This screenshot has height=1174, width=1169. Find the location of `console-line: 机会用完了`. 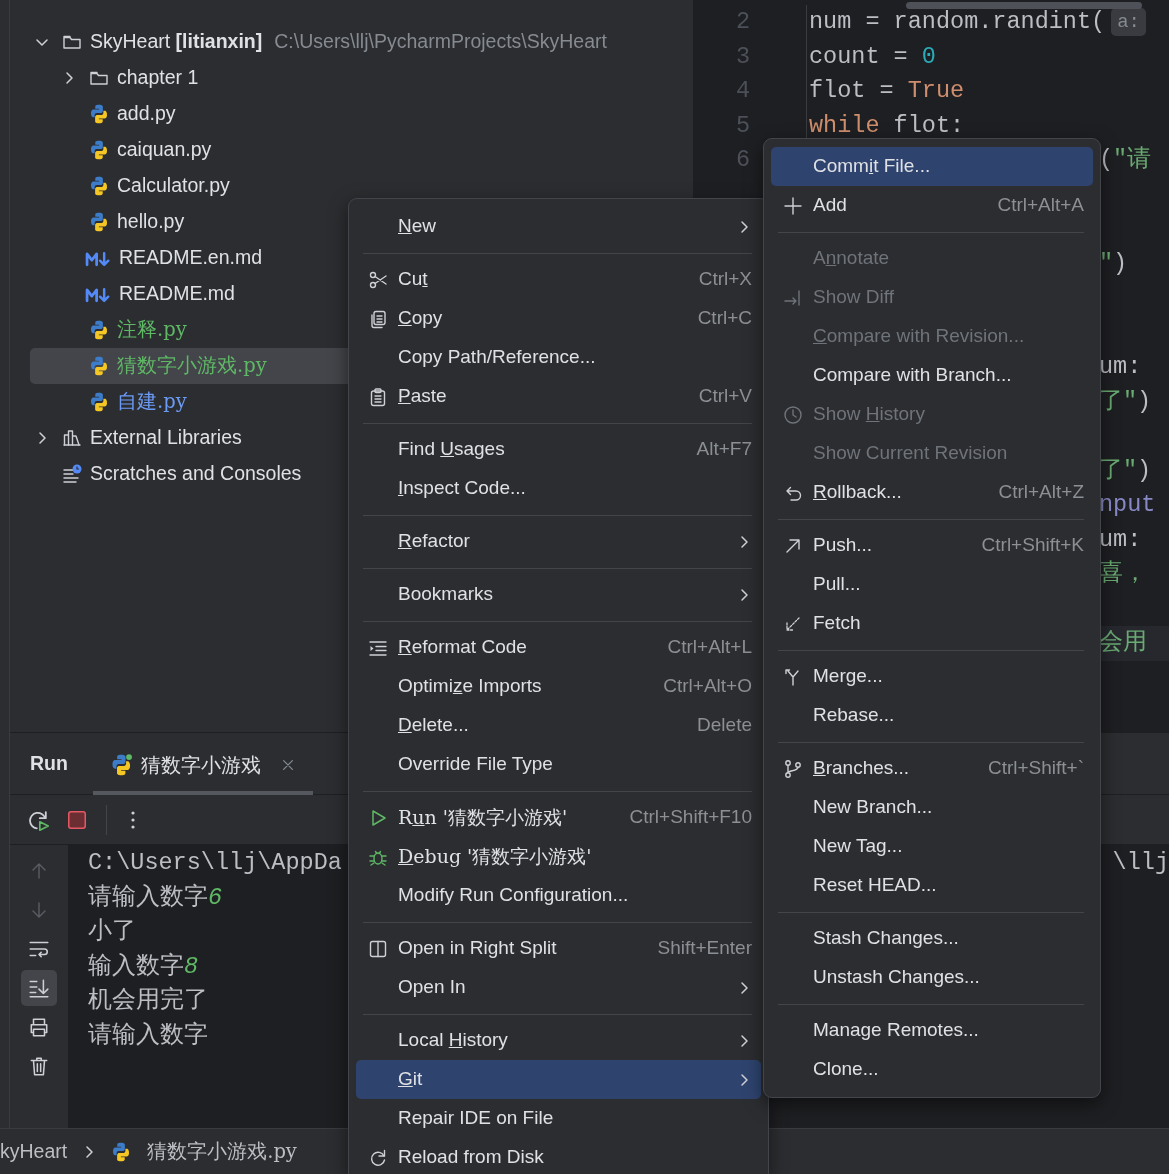

console-line: 机会用完了 is located at coordinates (148, 1000).